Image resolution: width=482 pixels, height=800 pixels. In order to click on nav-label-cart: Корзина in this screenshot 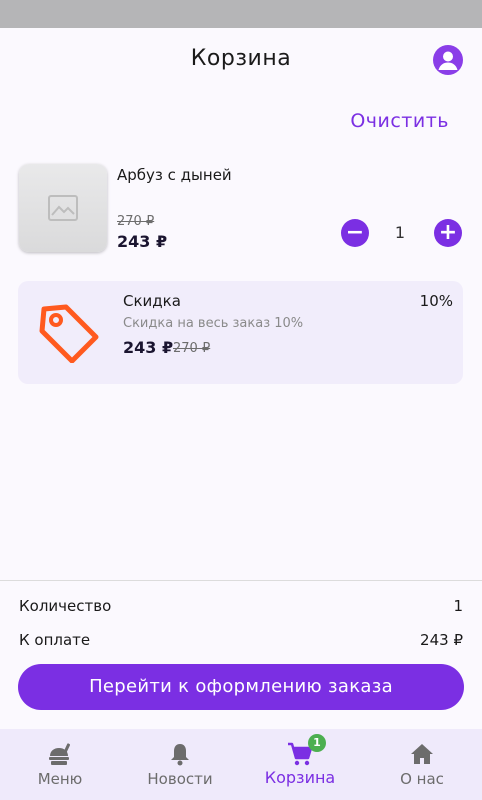, I will do `click(300, 777)`.